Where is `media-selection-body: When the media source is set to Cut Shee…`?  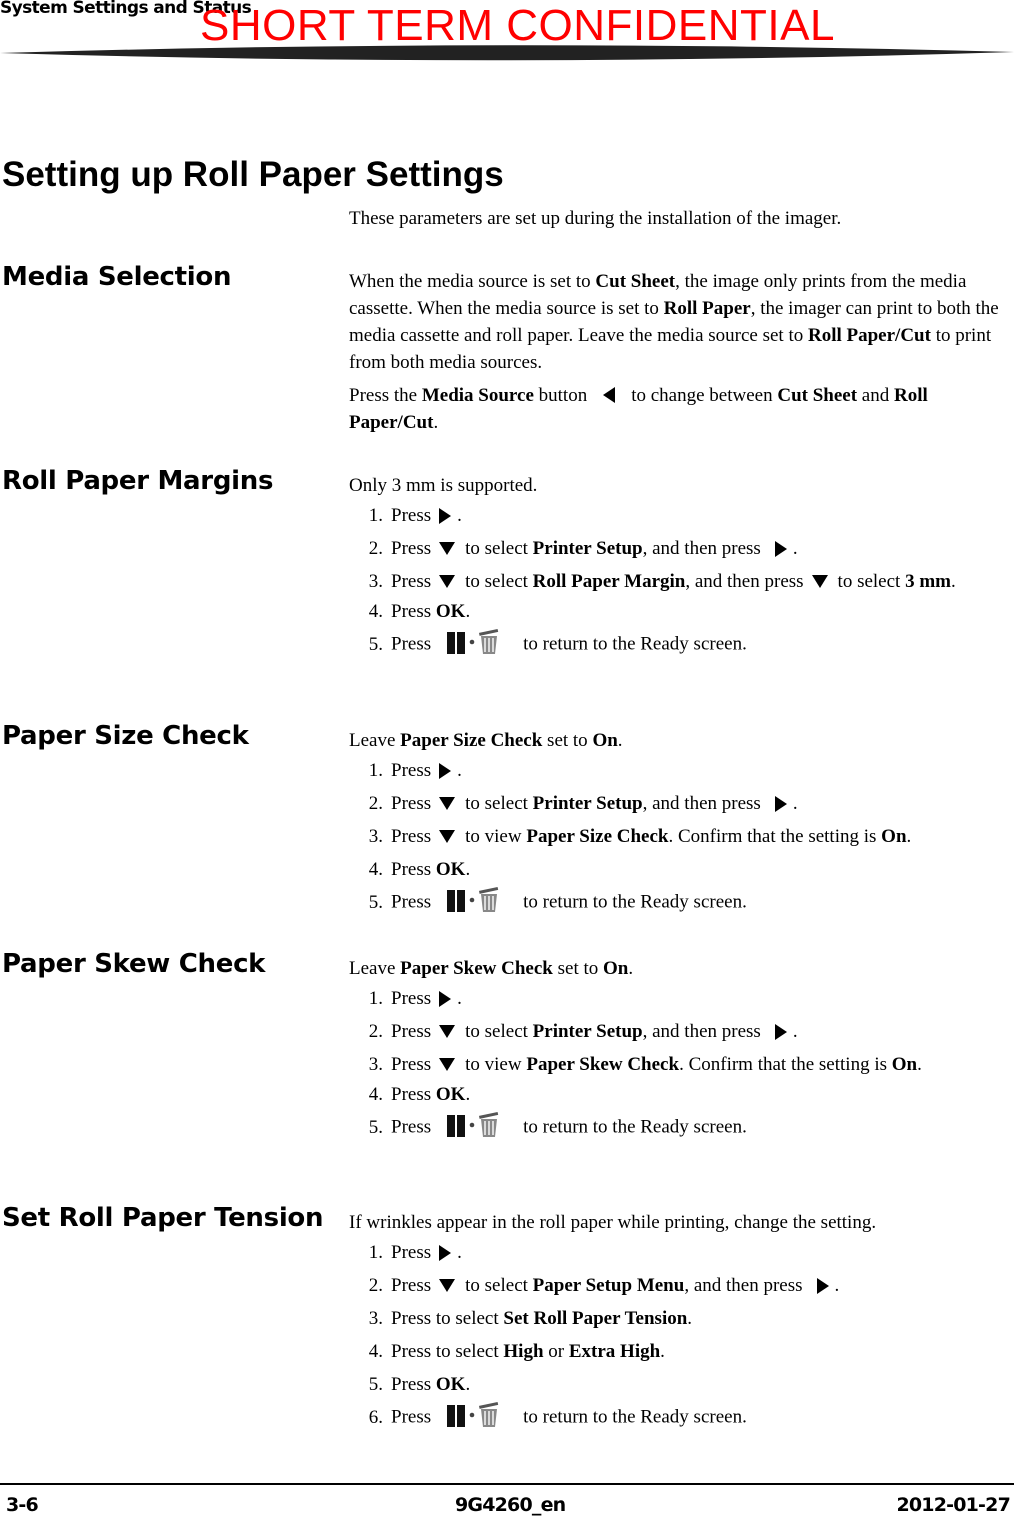
media-selection-body: When the media source is set to Cut Shee… is located at coordinates (681, 352).